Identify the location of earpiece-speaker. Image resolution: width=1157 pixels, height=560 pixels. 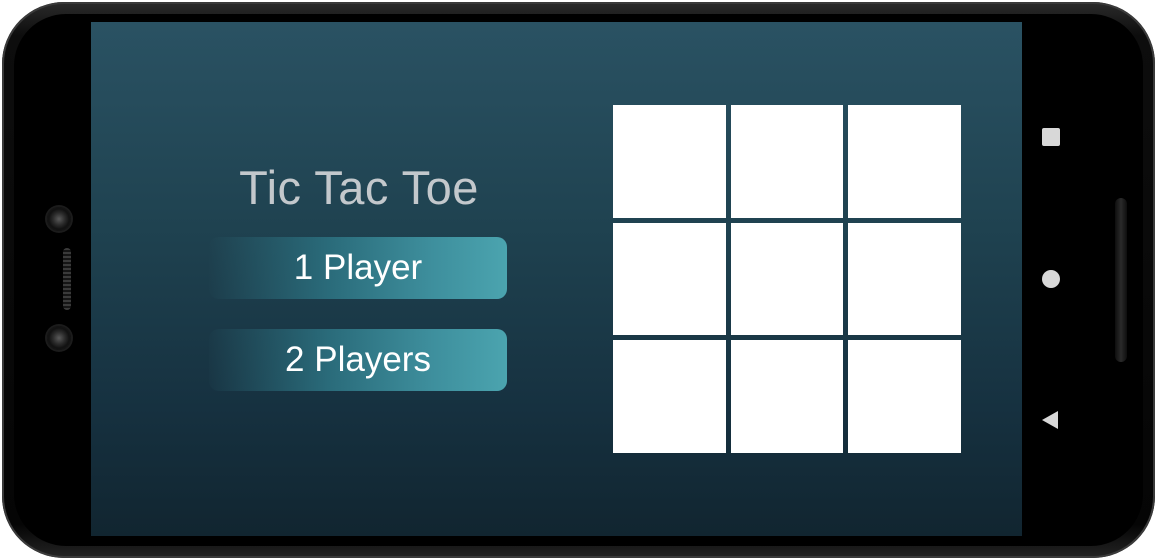
(67, 279).